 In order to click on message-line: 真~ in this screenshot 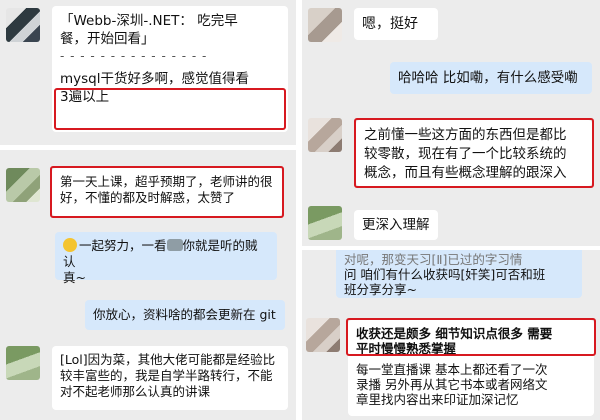, I will do `click(74, 277)`.